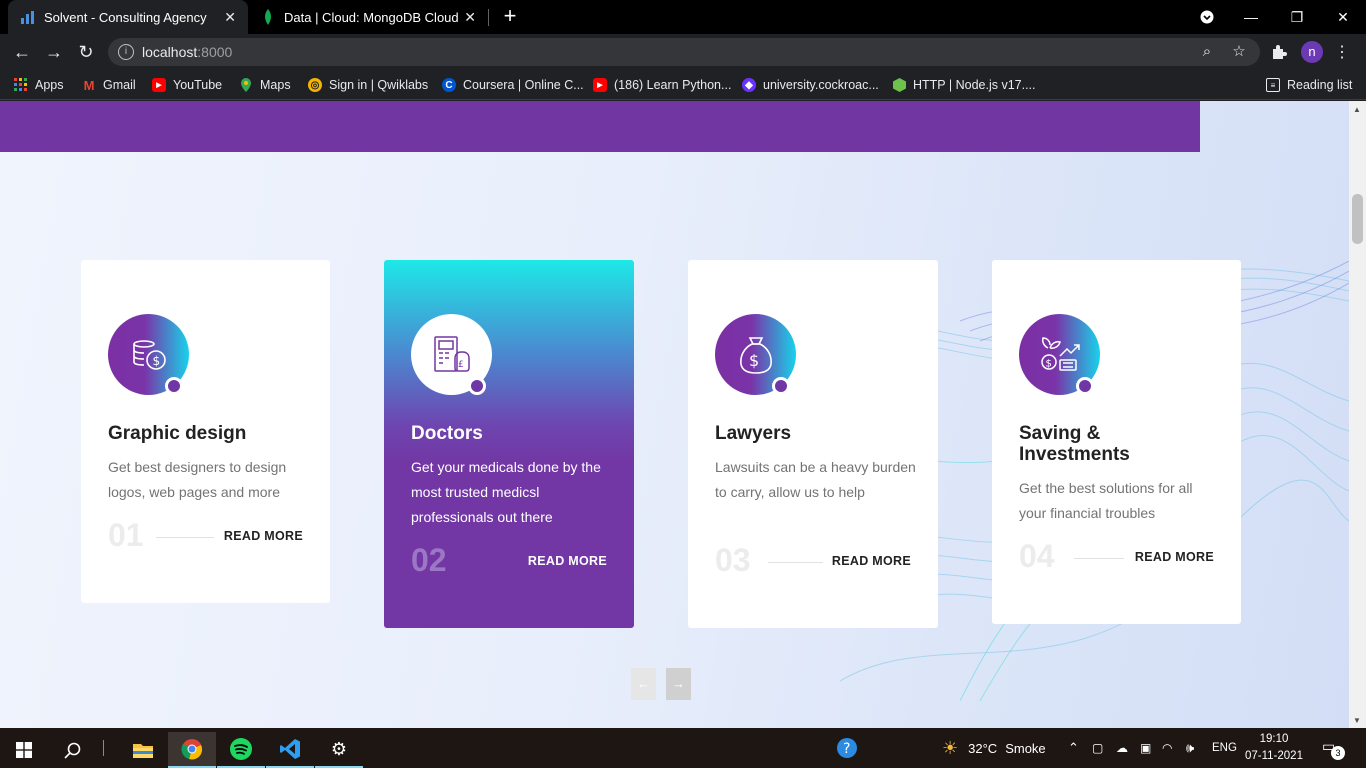  Describe the element at coordinates (1279, 52) in the screenshot. I see `extensions-puzzle-icon` at that location.